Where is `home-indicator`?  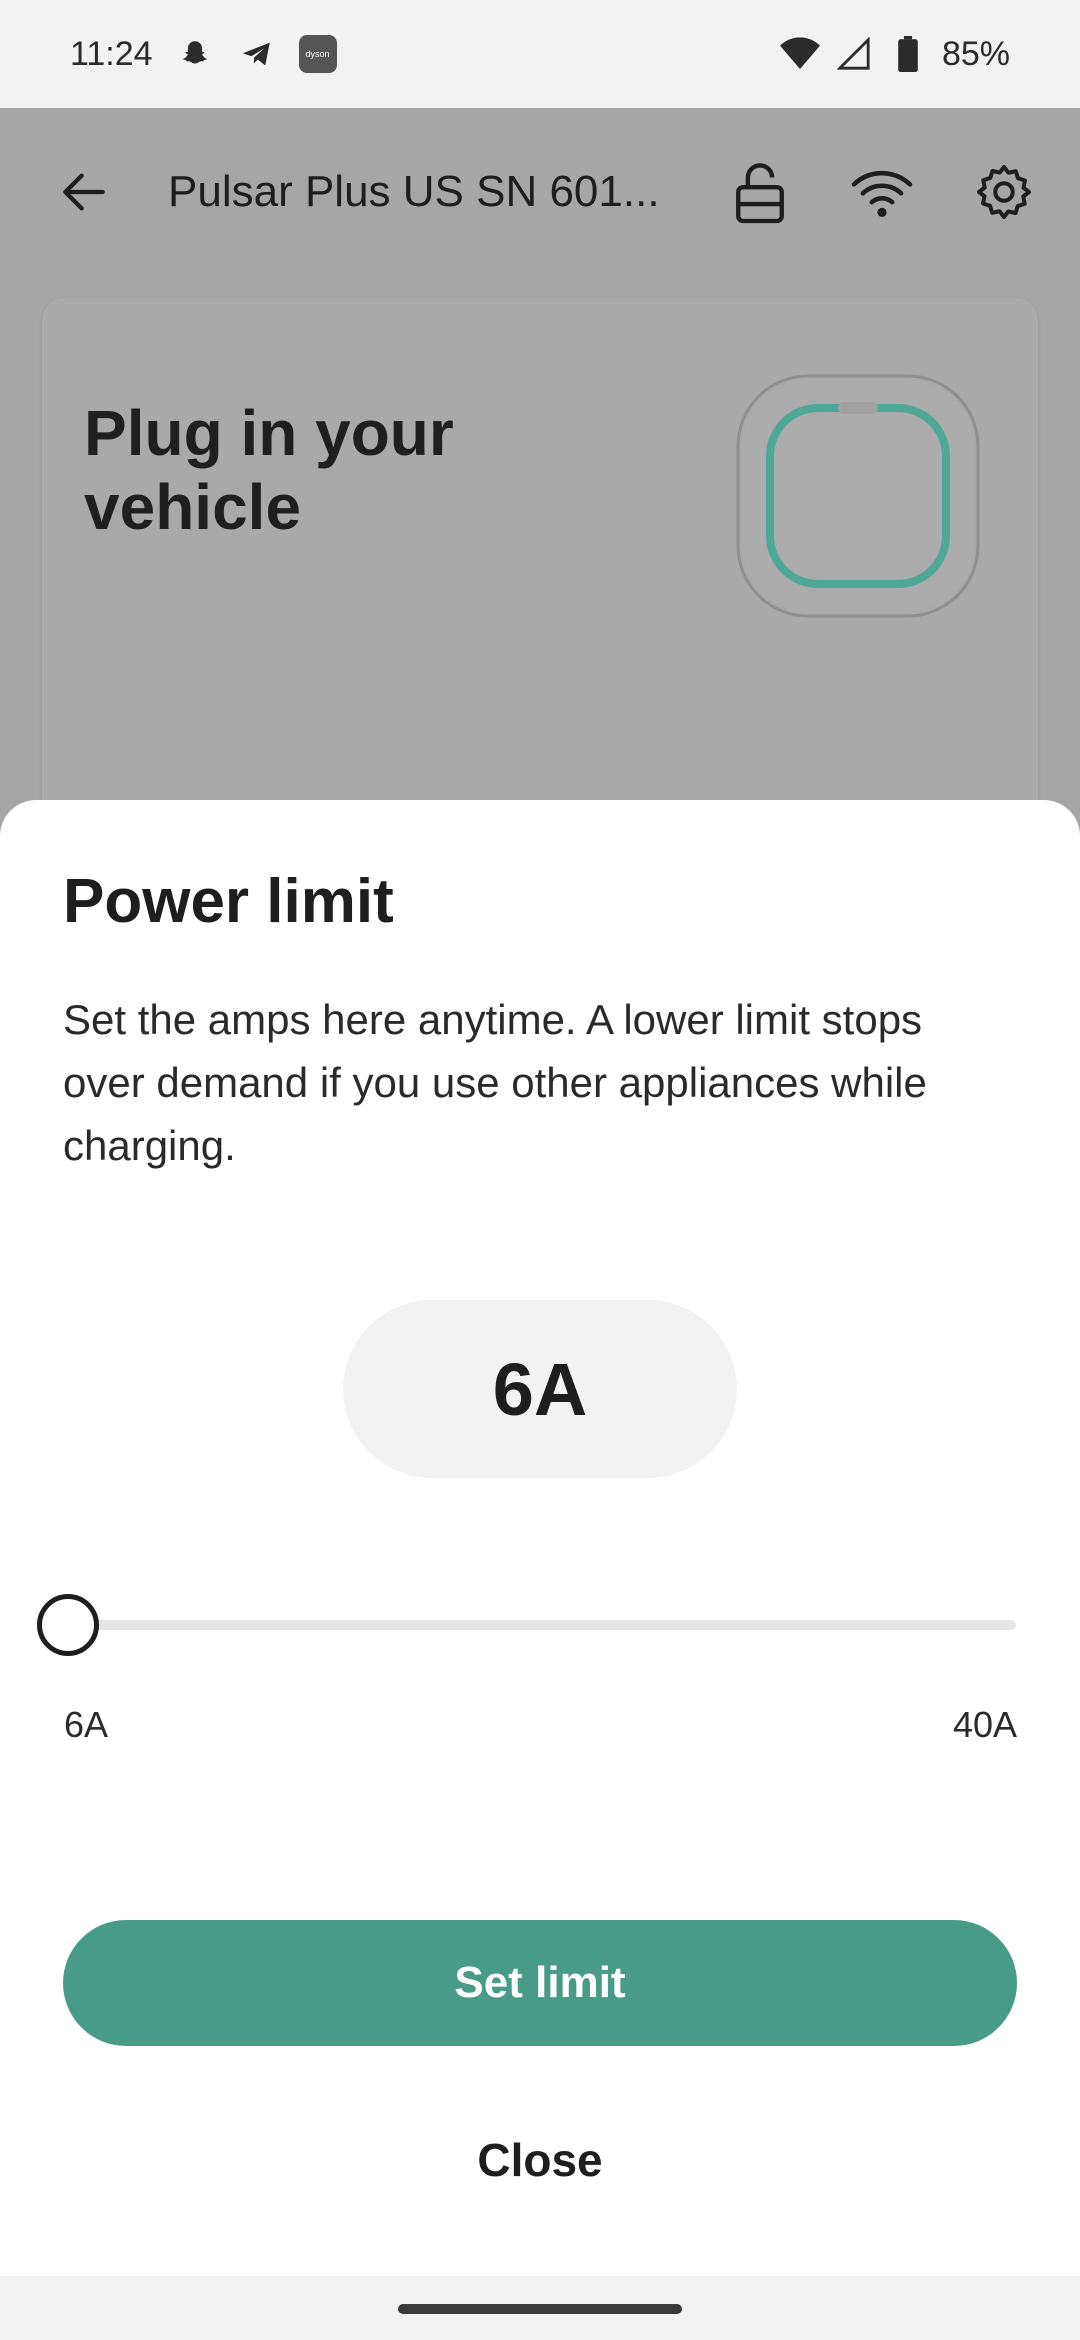 home-indicator is located at coordinates (540, 2309).